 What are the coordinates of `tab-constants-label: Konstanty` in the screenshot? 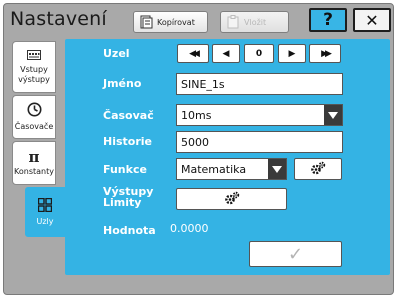 It's located at (34, 171).